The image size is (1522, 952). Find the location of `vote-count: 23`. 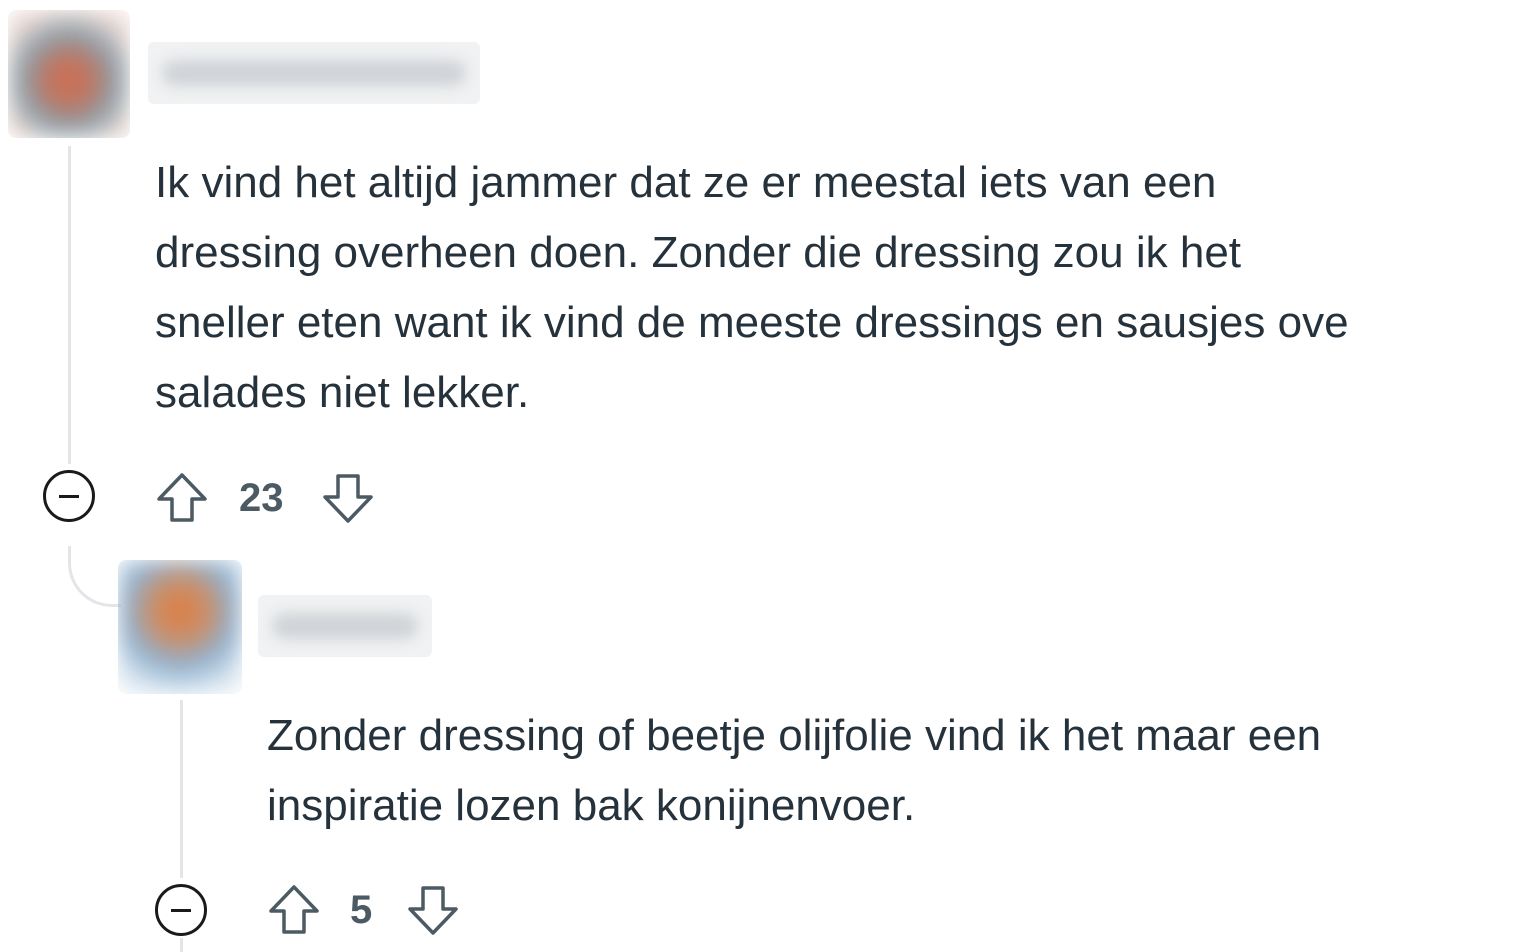

vote-count: 23 is located at coordinates (261, 498).